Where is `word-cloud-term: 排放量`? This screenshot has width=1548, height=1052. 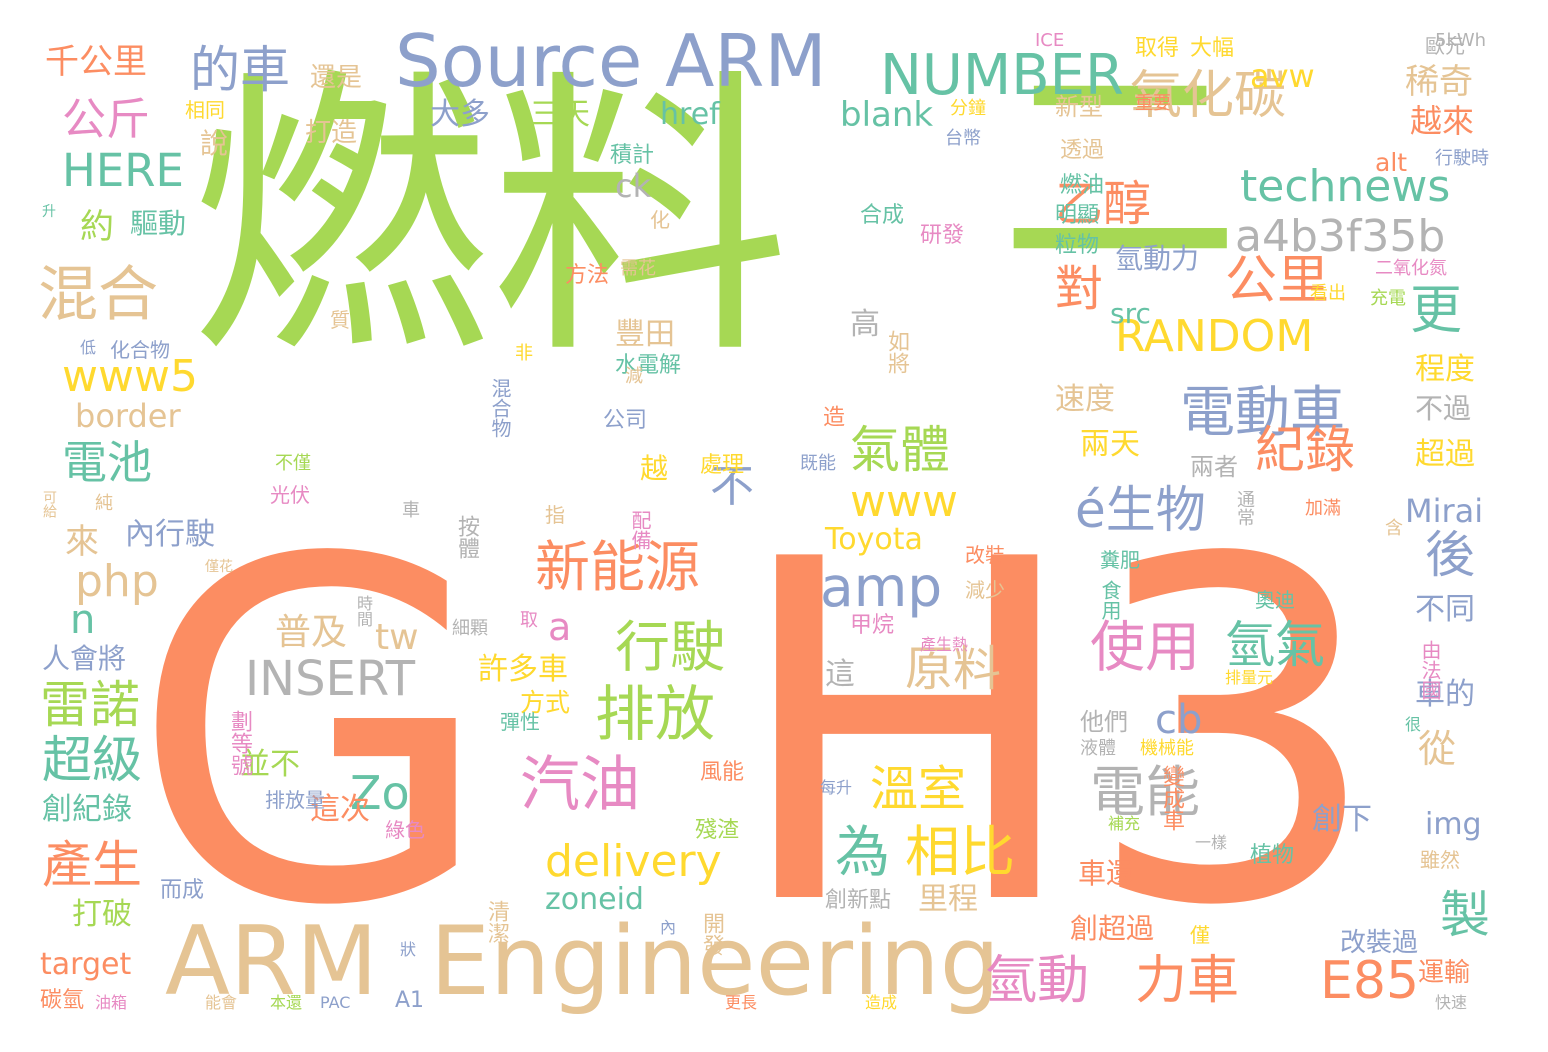
word-cloud-term: 排放量 is located at coordinates (295, 800).